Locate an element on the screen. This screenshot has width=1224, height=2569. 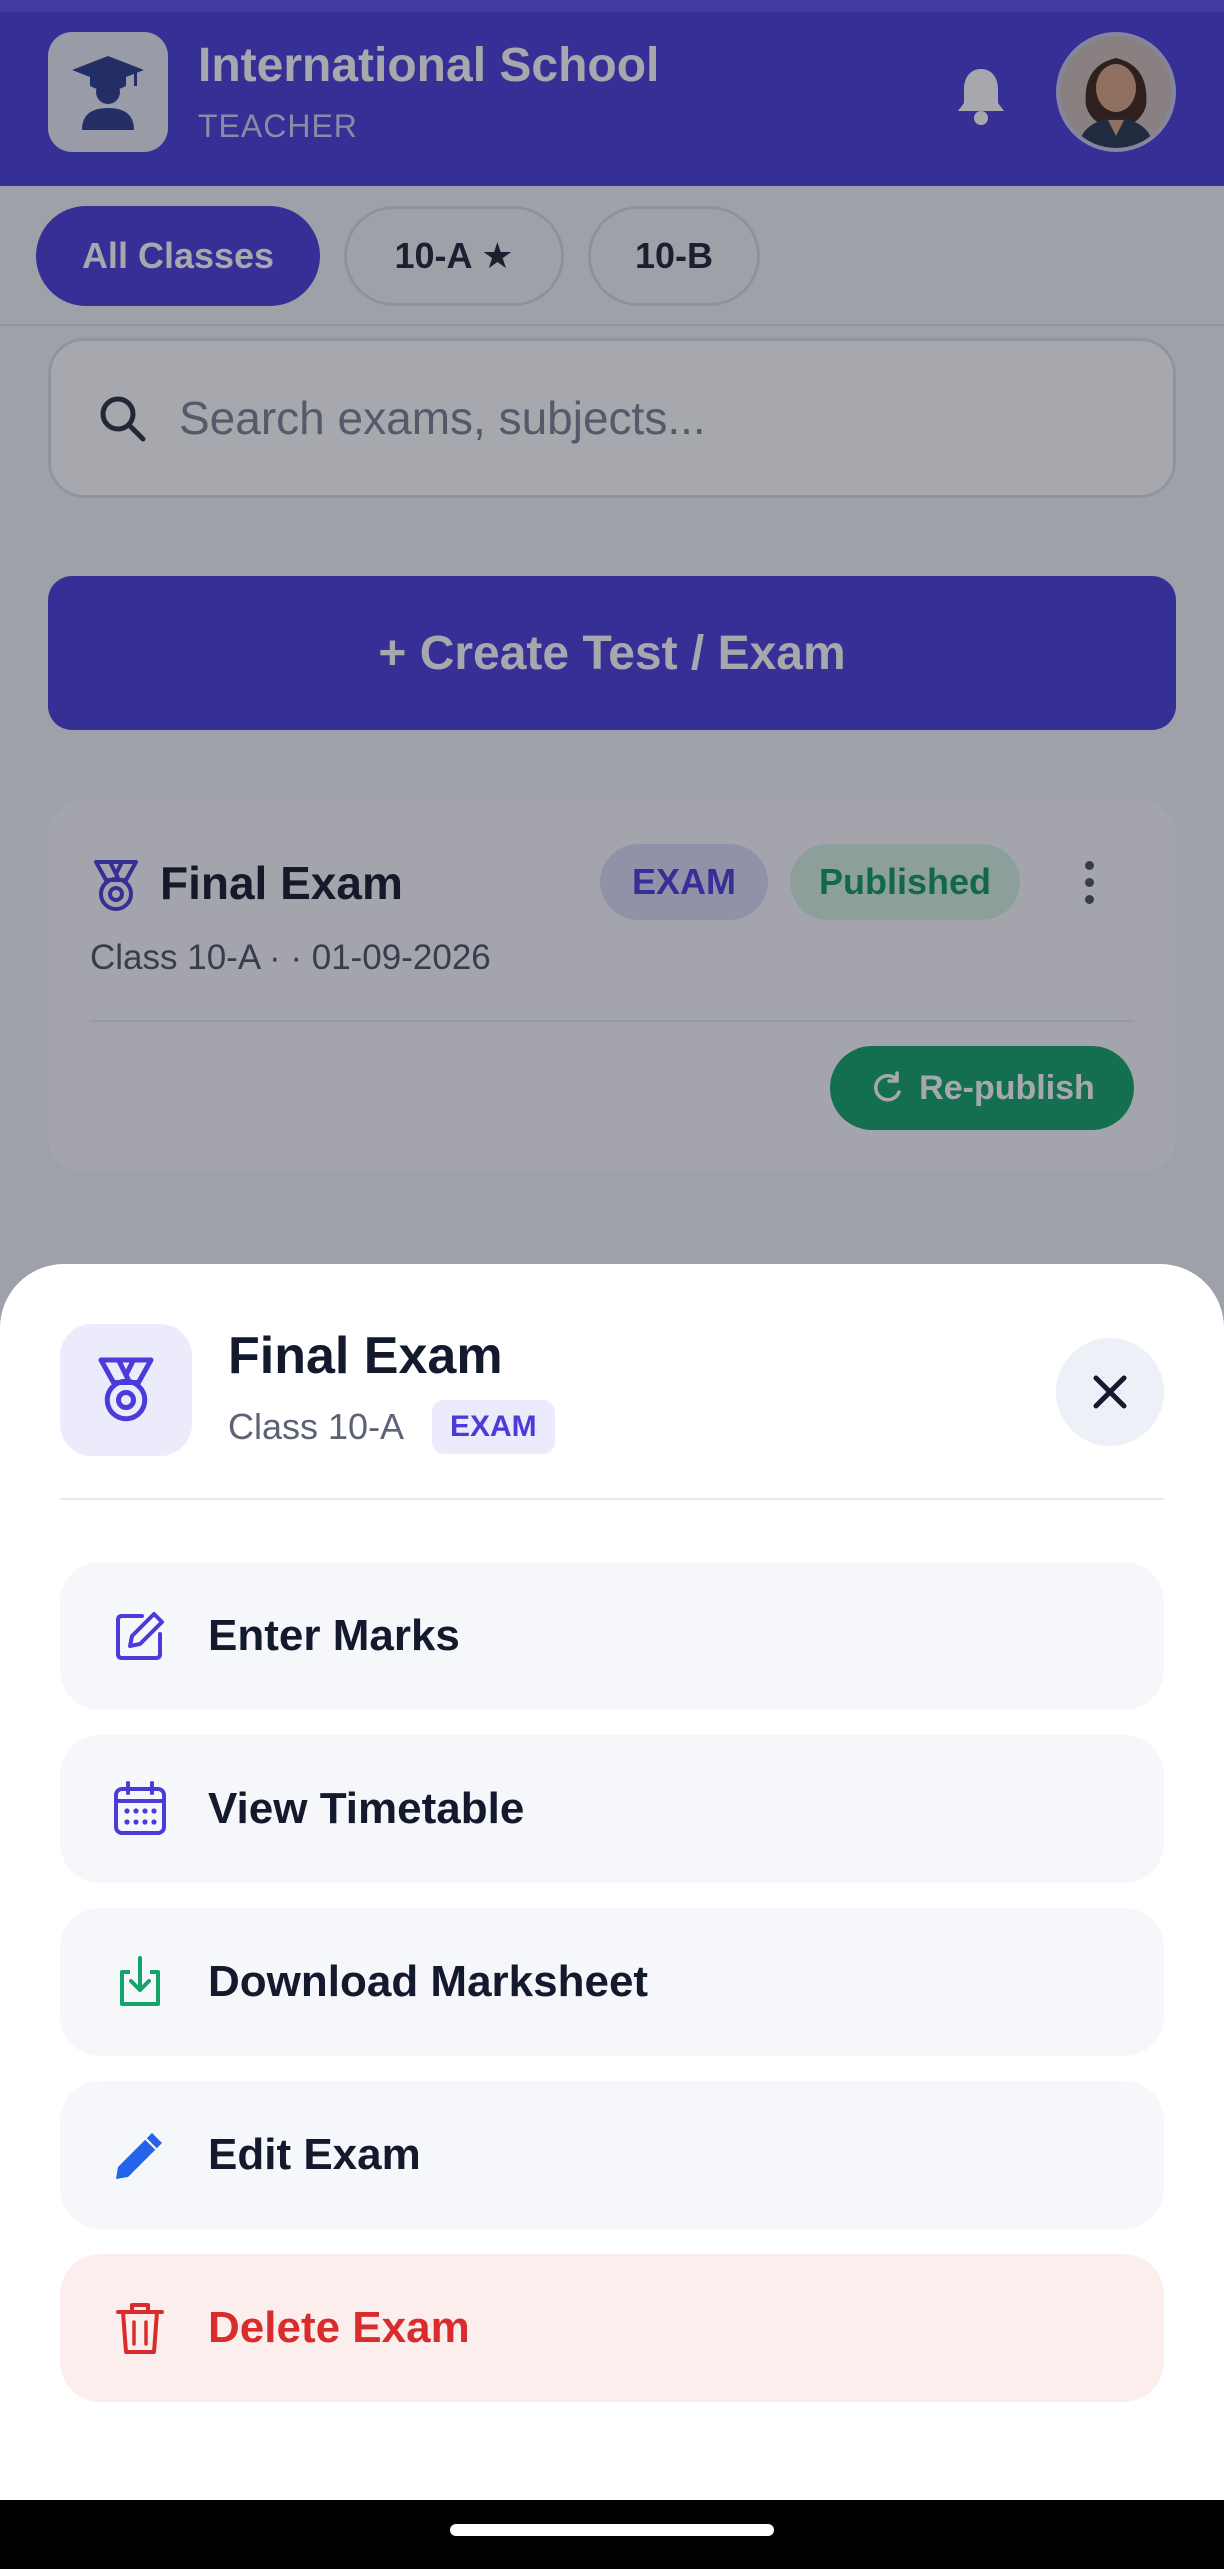
sheet-divider is located at coordinates (612, 1499).